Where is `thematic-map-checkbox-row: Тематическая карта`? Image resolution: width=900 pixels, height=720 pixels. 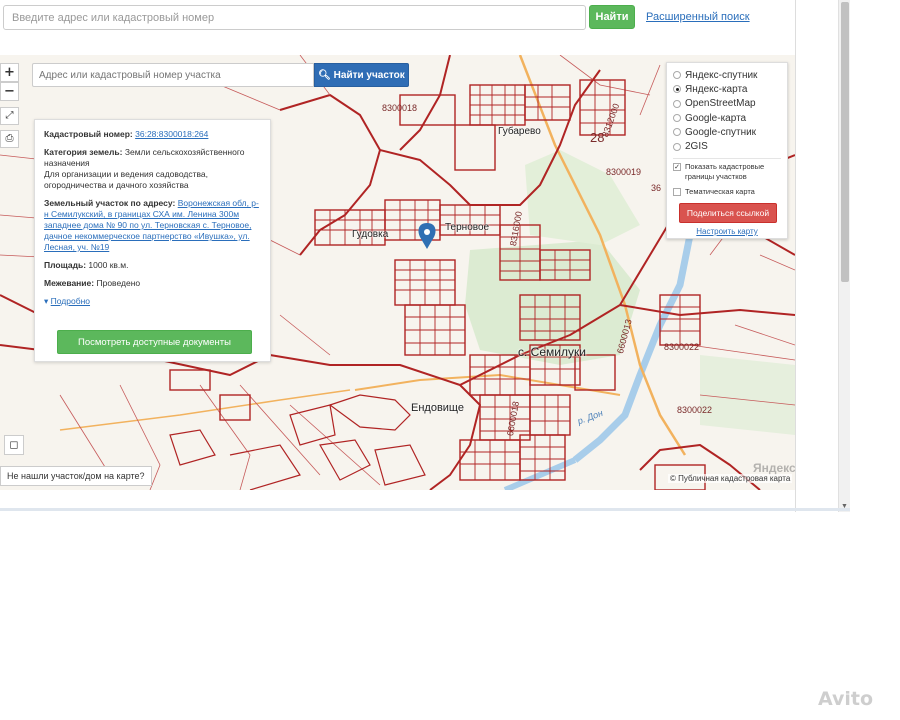
thematic-map-checkbox-row: Тематическая карта is located at coordinates (727, 192).